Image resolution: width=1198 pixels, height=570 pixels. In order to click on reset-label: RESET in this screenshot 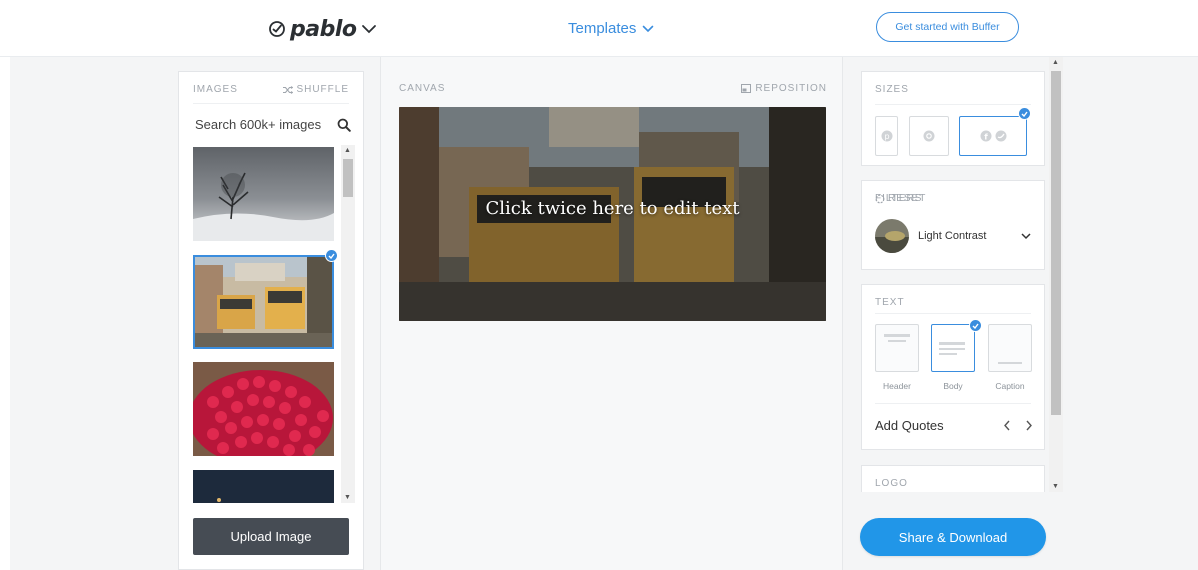, I will do `click(907, 198)`.